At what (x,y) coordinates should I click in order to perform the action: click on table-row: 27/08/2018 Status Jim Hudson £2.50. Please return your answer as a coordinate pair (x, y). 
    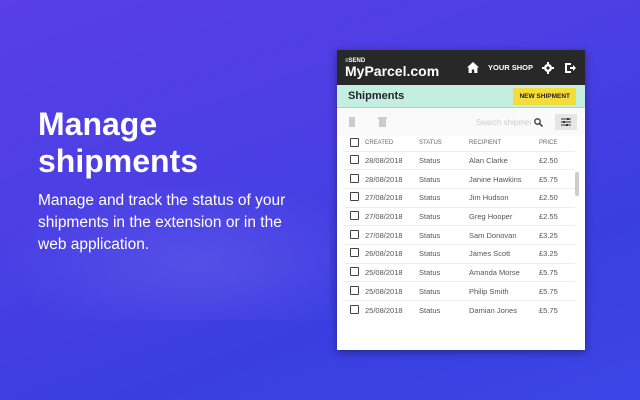
    Looking at the image, I should click on (459, 197).